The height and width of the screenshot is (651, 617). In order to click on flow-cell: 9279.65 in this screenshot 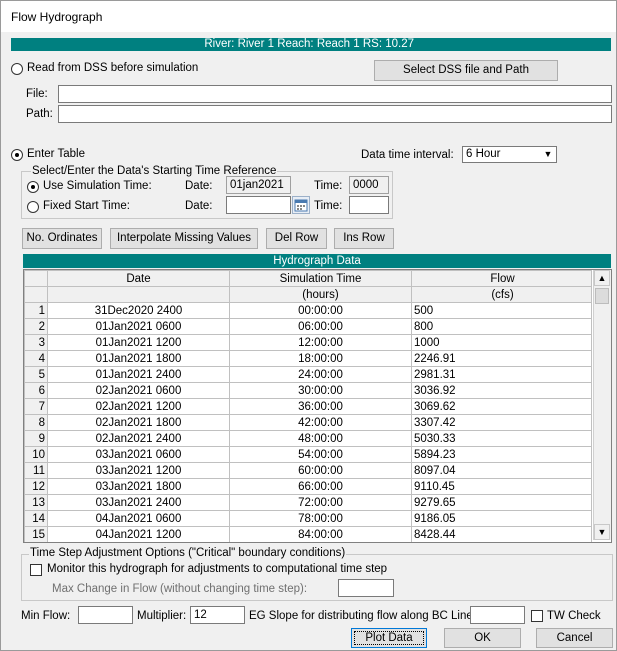, I will do `click(501, 502)`.